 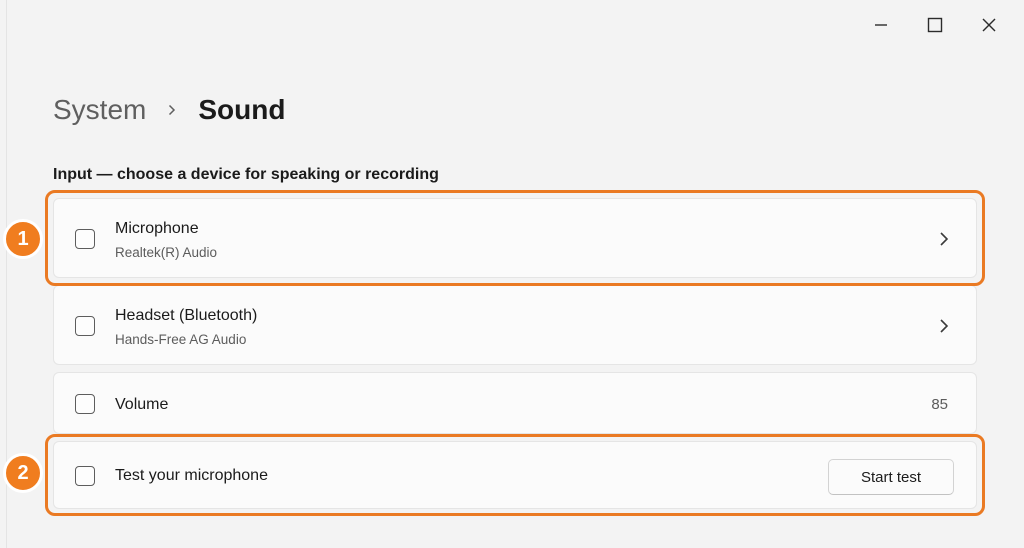 What do you see at coordinates (85, 404) in the screenshot?
I see `volume-checkbox` at bounding box center [85, 404].